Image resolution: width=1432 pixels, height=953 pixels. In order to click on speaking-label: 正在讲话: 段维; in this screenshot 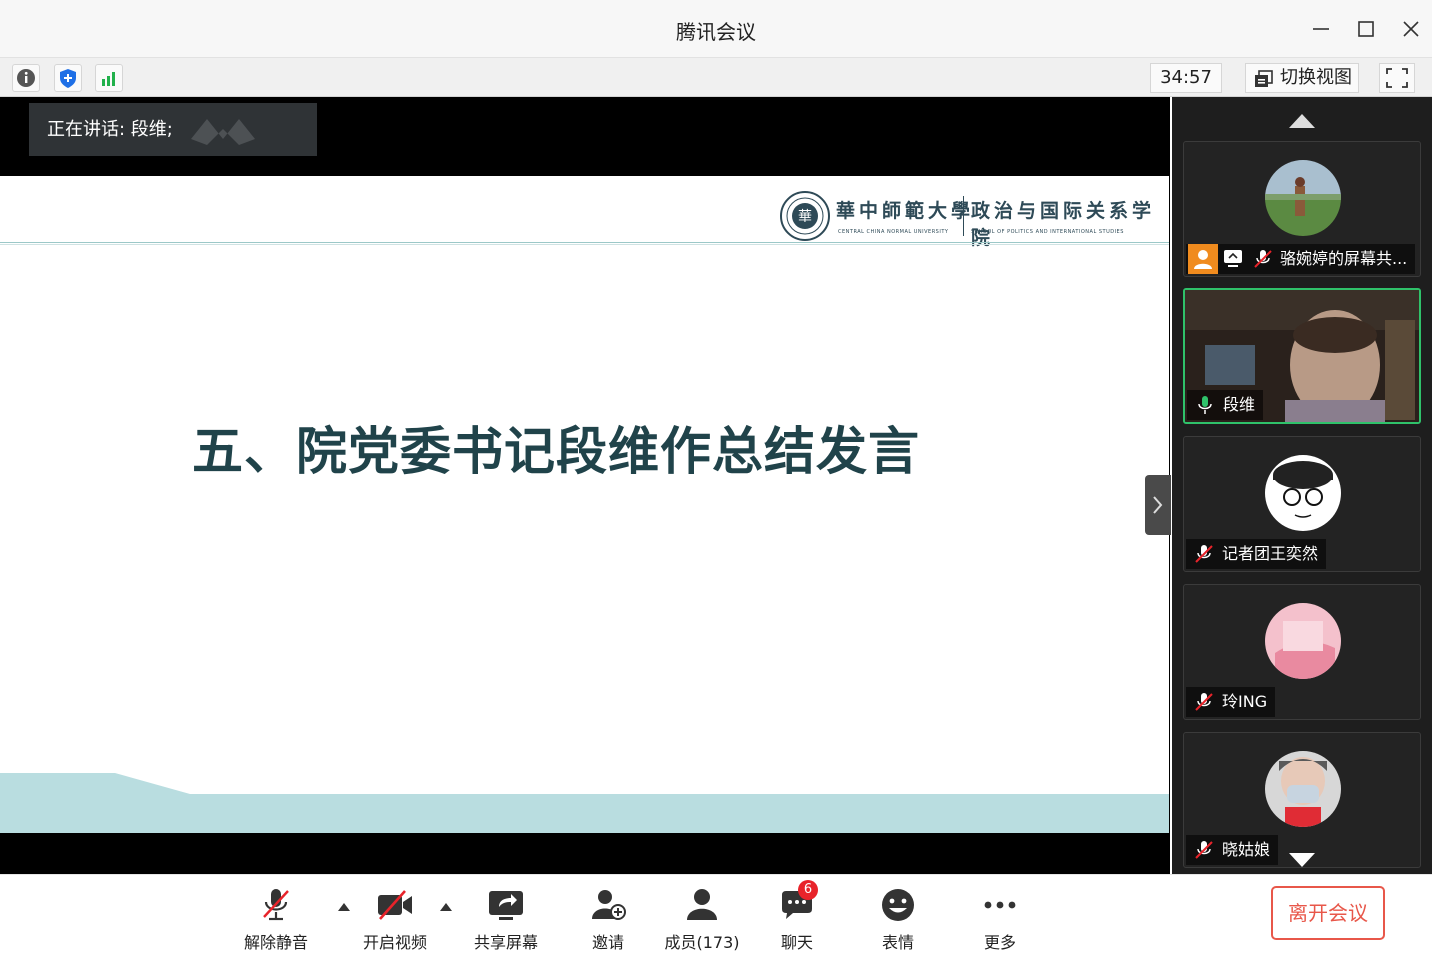, I will do `click(110, 129)`.